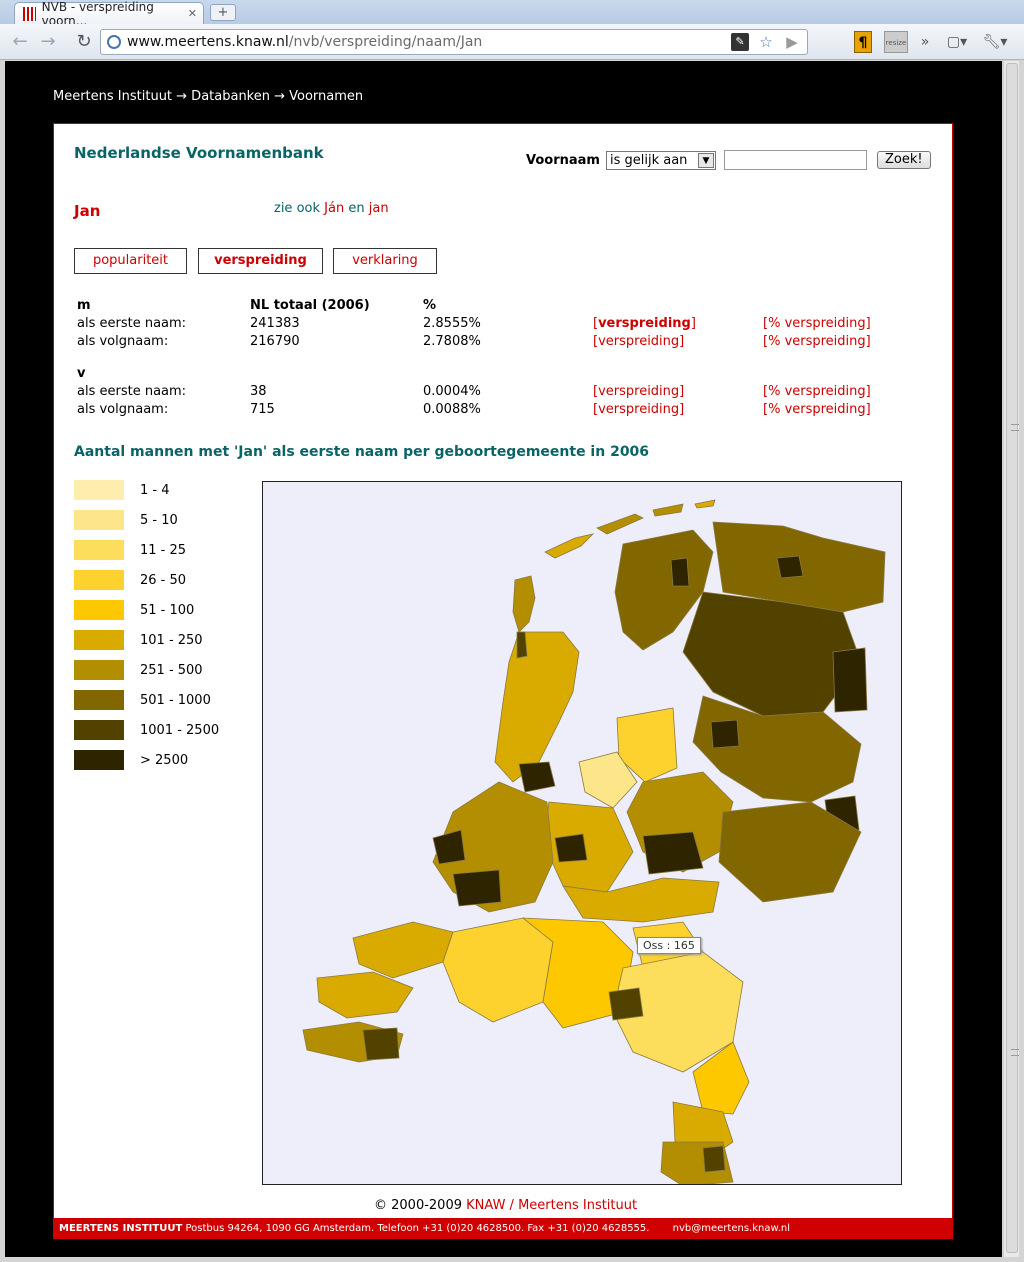 This screenshot has width=1024, height=1262. What do you see at coordinates (668, 510) in the screenshot?
I see `map-region-ameland` at bounding box center [668, 510].